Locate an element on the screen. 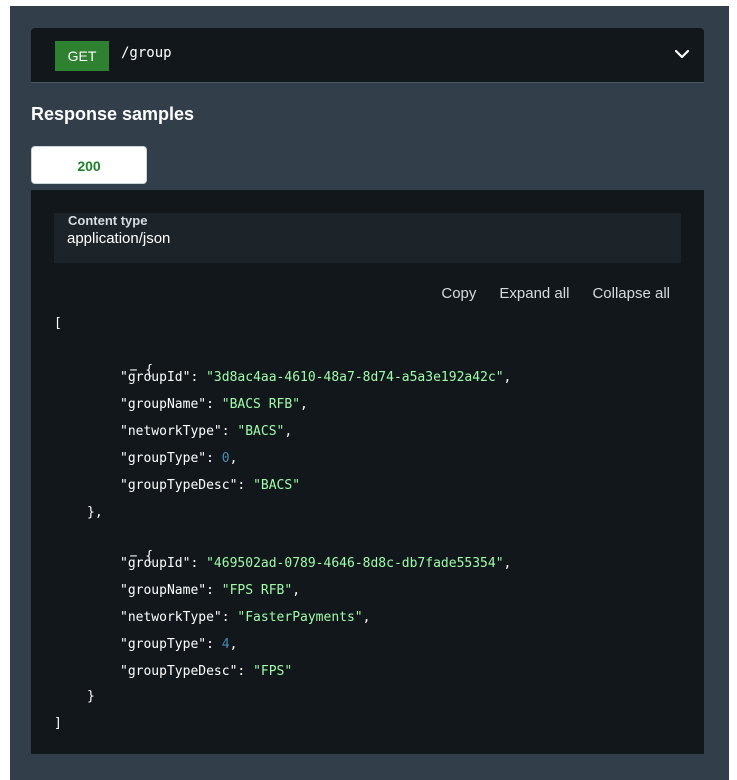 The height and width of the screenshot is (780, 737). json-number-value: 4 is located at coordinates (225, 644).